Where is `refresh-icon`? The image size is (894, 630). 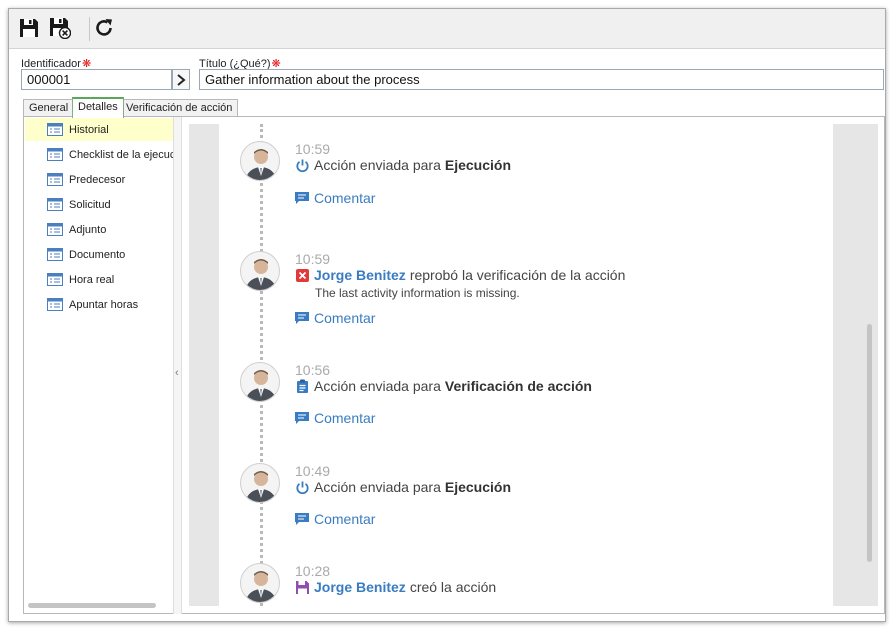
refresh-icon is located at coordinates (104, 27).